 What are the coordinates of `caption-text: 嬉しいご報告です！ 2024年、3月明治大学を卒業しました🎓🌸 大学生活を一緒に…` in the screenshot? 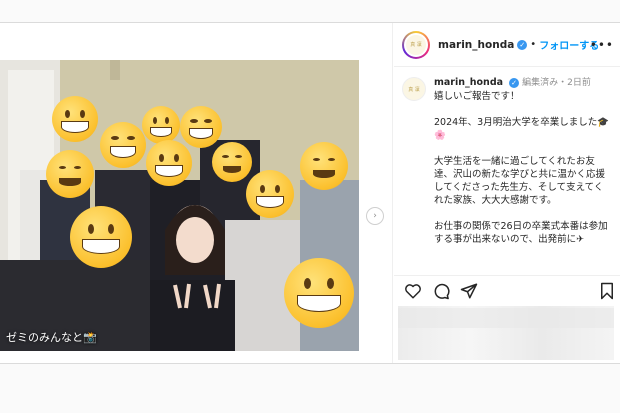 It's located at (523, 168).